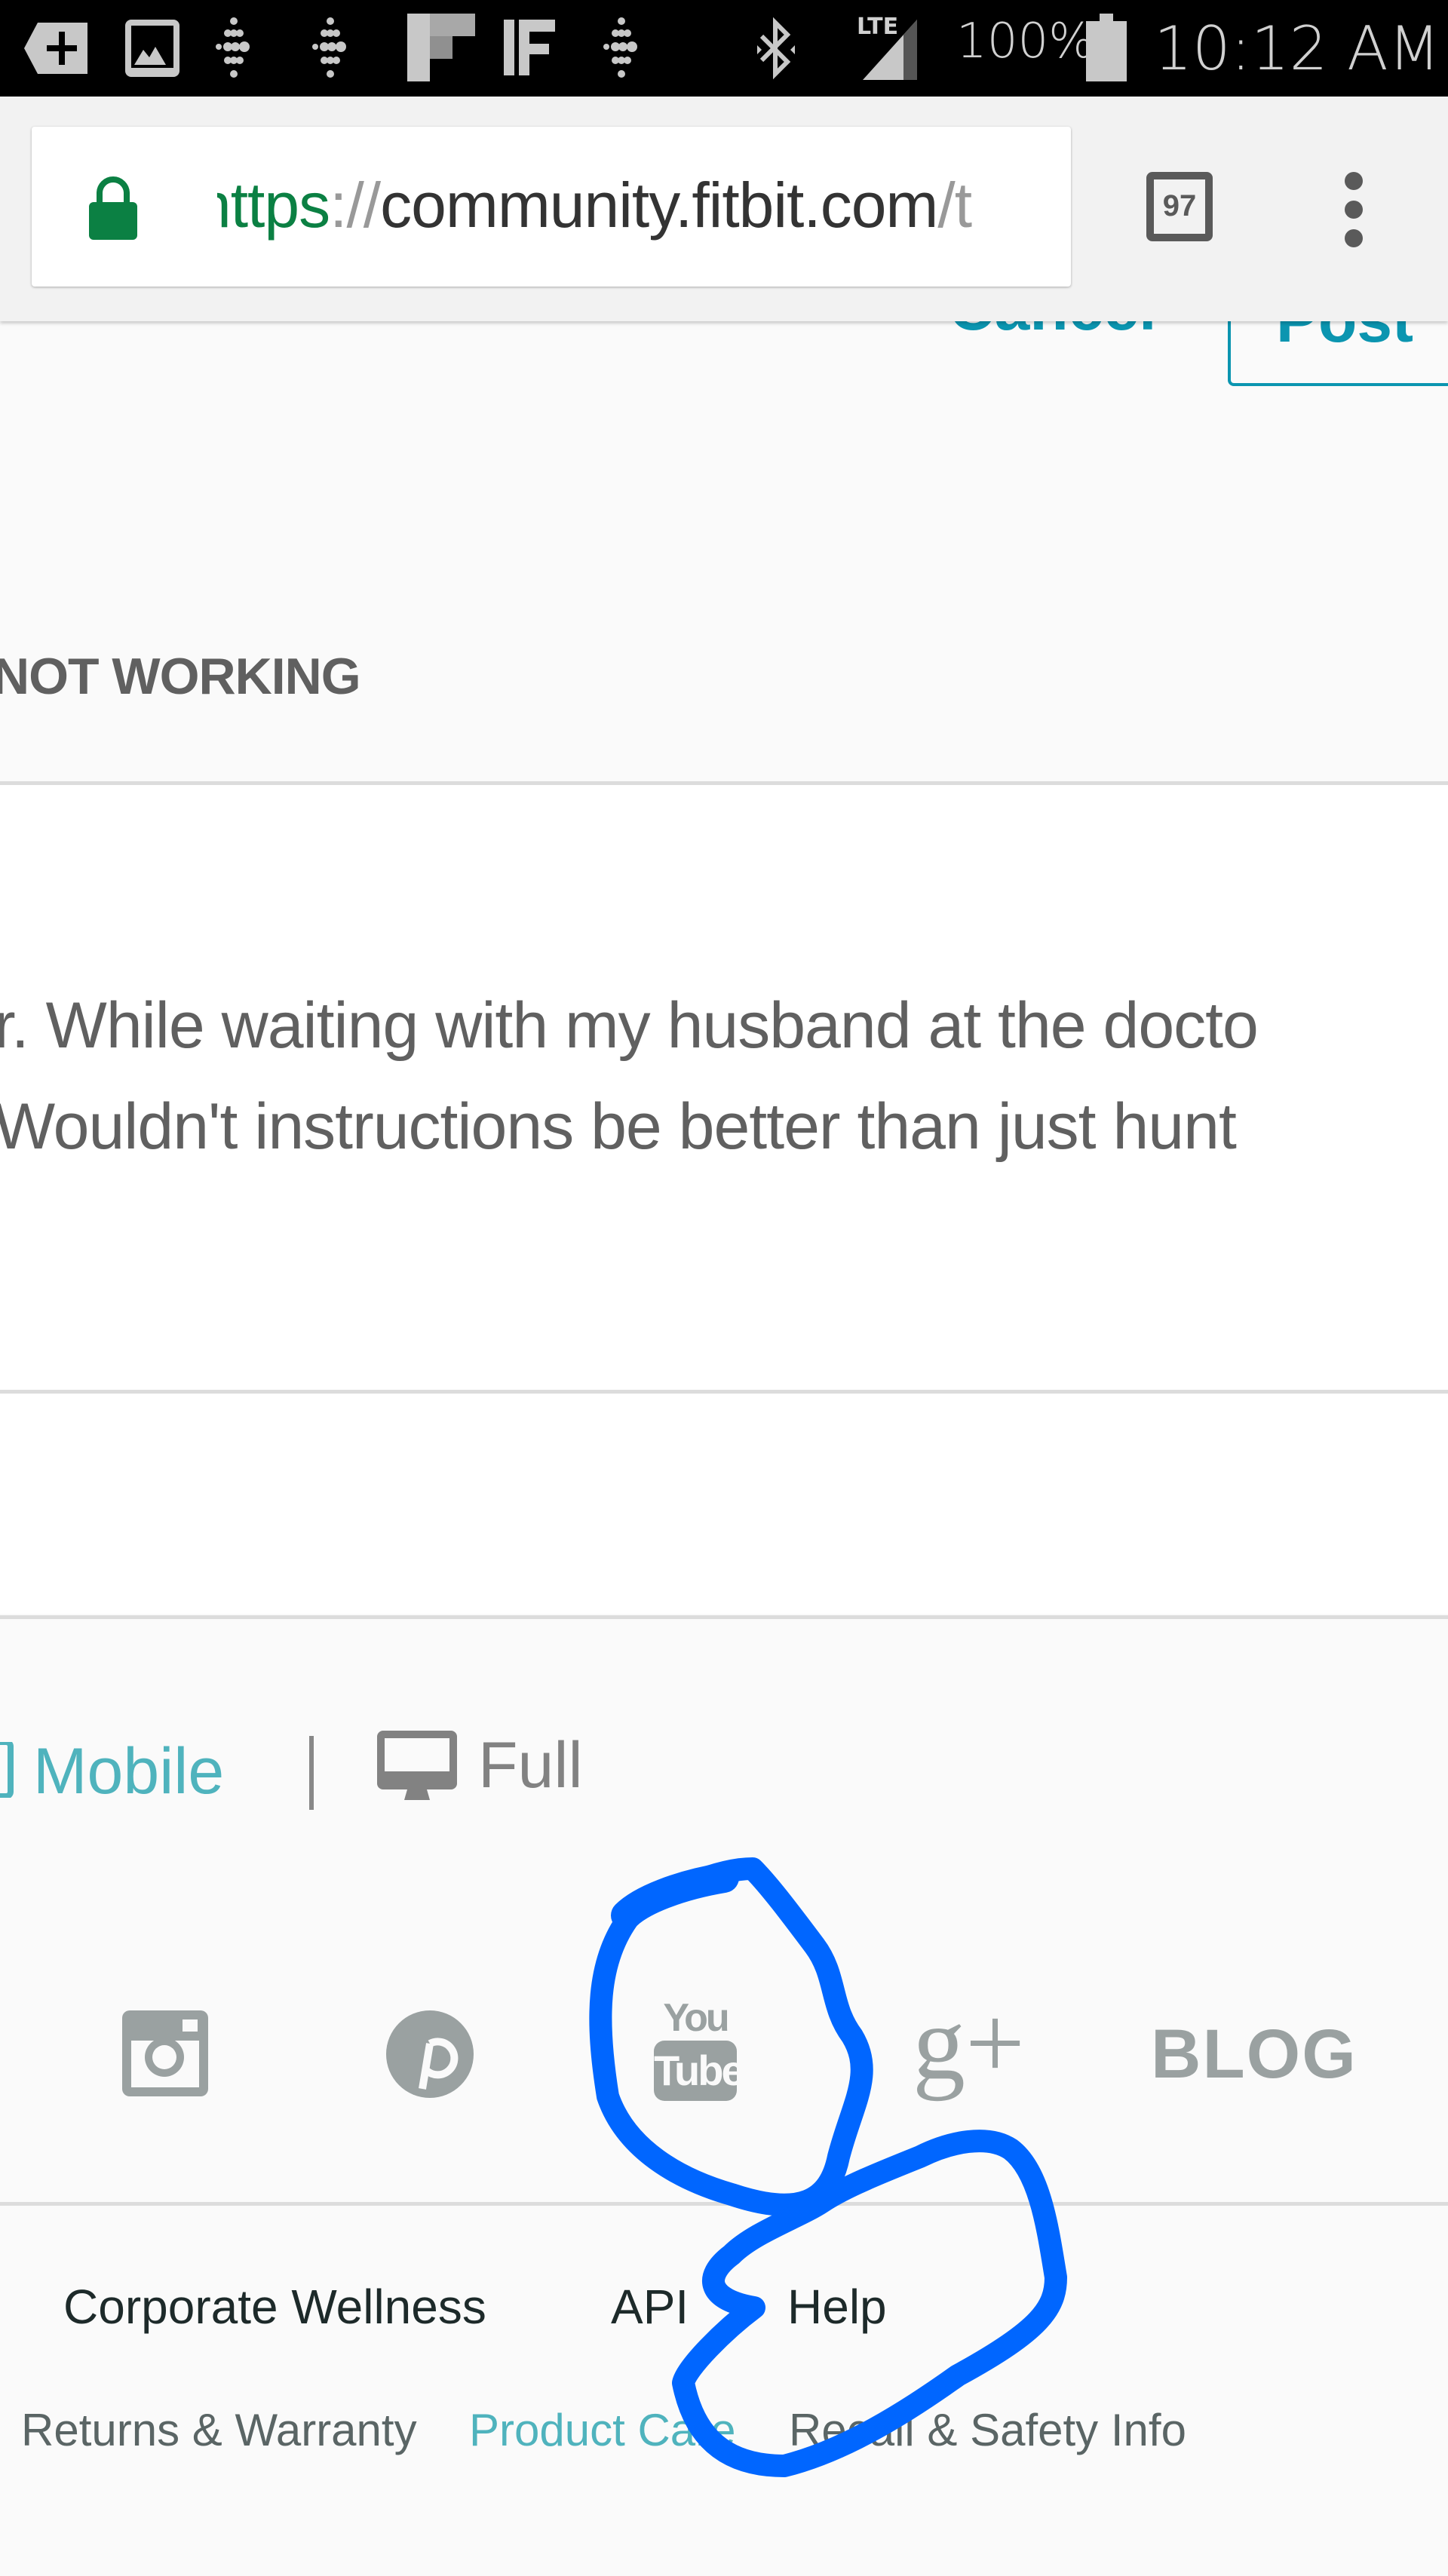 The image size is (1448, 2576). Describe the element at coordinates (1254, 2054) in the screenshot. I see `blog-link: BLOG` at that location.